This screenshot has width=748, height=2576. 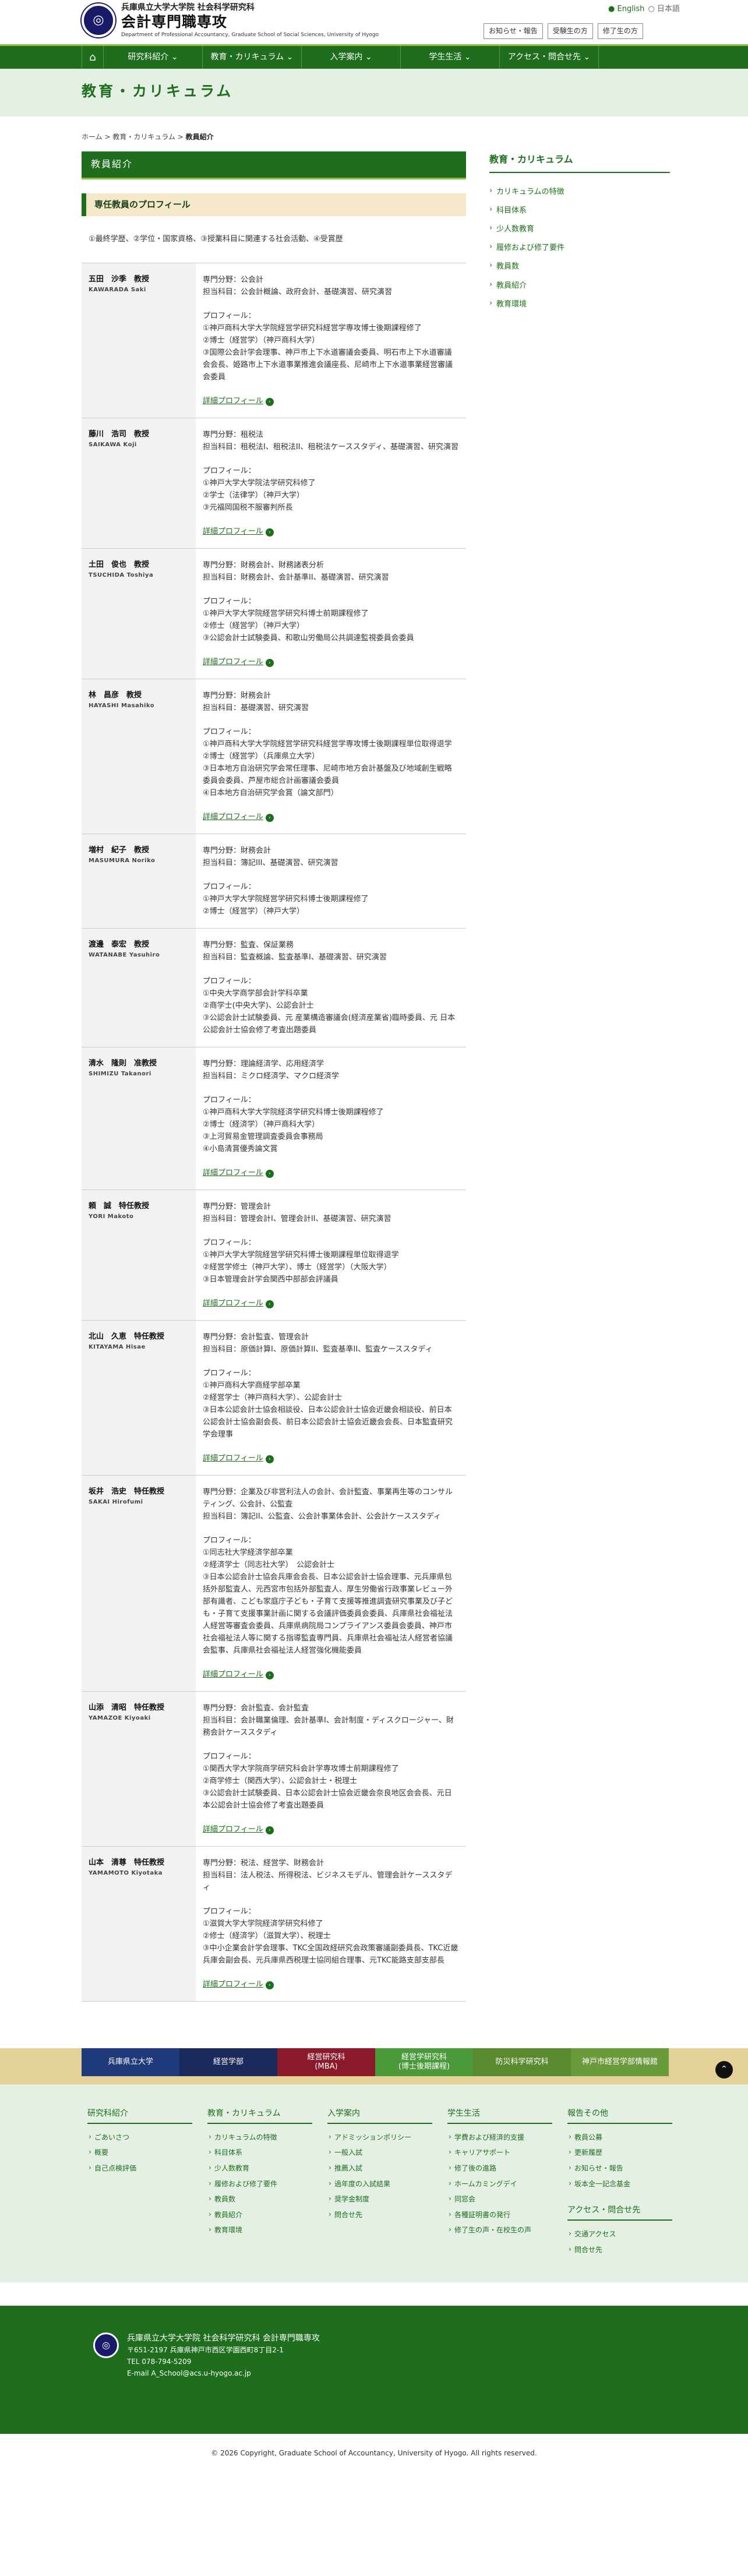 I want to click on profile-line: ①神戸商科大学商経学部卒業, so click(x=252, y=1386).